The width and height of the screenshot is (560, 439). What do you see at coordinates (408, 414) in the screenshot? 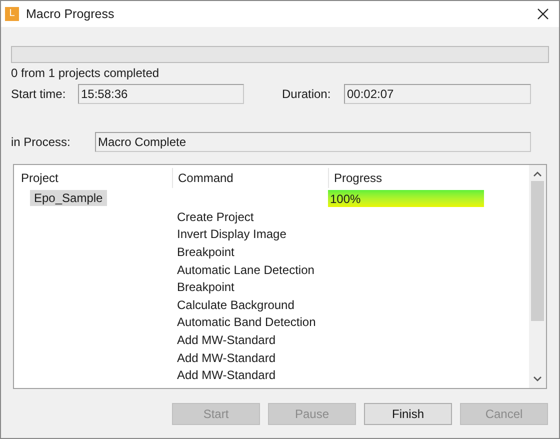
I see `dialog-button: Finish` at bounding box center [408, 414].